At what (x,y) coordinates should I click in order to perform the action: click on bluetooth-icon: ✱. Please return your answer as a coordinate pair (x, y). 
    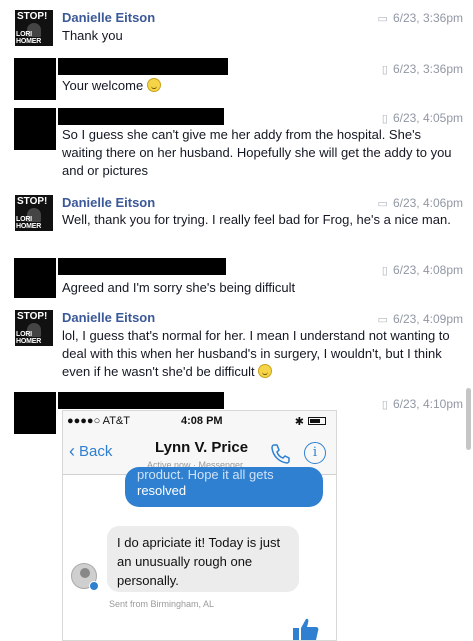
    Looking at the image, I should click on (299, 421).